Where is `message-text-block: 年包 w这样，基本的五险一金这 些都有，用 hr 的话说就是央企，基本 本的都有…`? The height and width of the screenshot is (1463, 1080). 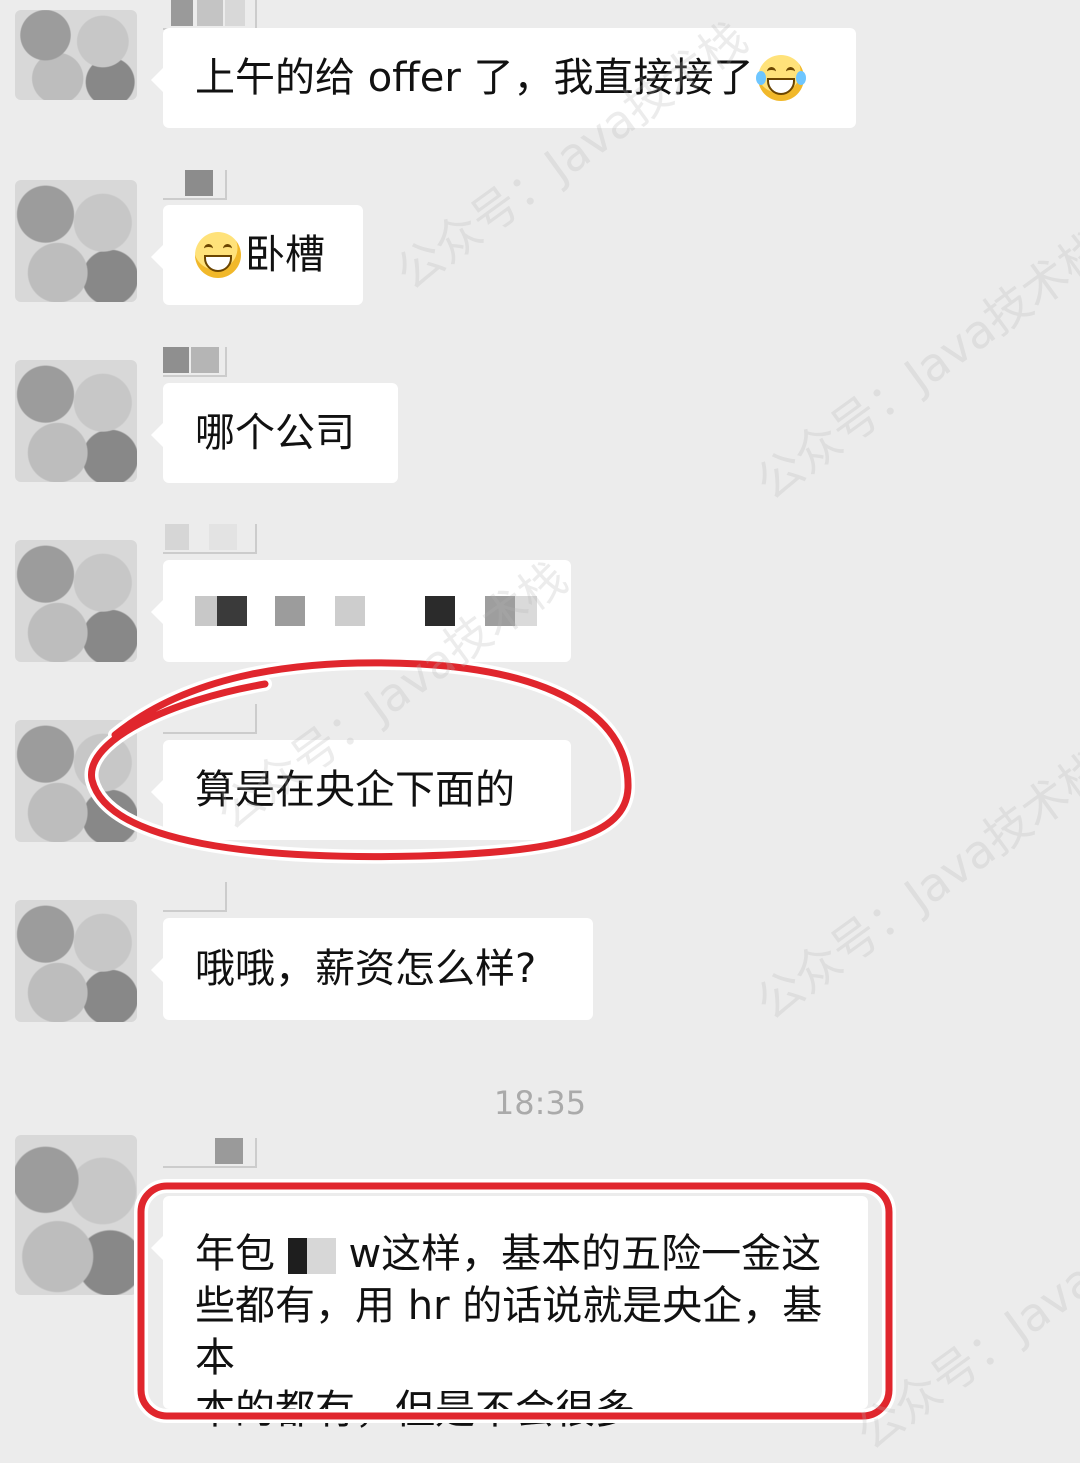
message-text-block: 年包 w这样，基本的五险一金这 些都有，用 hr 的话说就是央企，基本 本的都有… is located at coordinates (515, 1332).